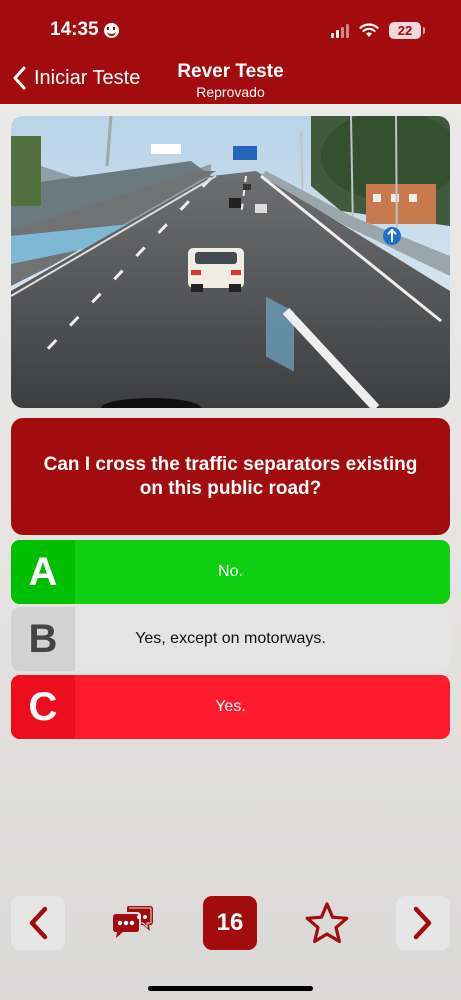 The width and height of the screenshot is (461, 1000). I want to click on answer-option-c: C Yes., so click(230, 707).